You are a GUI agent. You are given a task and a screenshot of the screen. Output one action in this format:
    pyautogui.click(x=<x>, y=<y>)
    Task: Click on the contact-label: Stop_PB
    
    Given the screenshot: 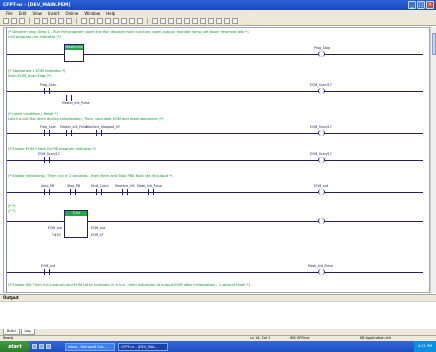 What is the action you would take?
    pyautogui.click(x=73, y=186)
    